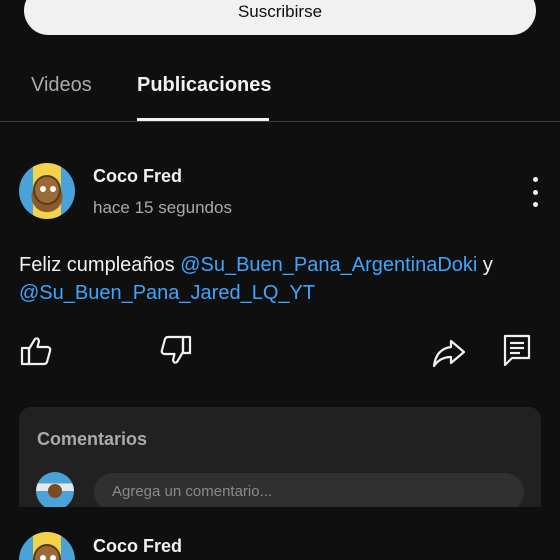 The image size is (560, 560). I want to click on tab-videos: Videos, so click(61, 85).